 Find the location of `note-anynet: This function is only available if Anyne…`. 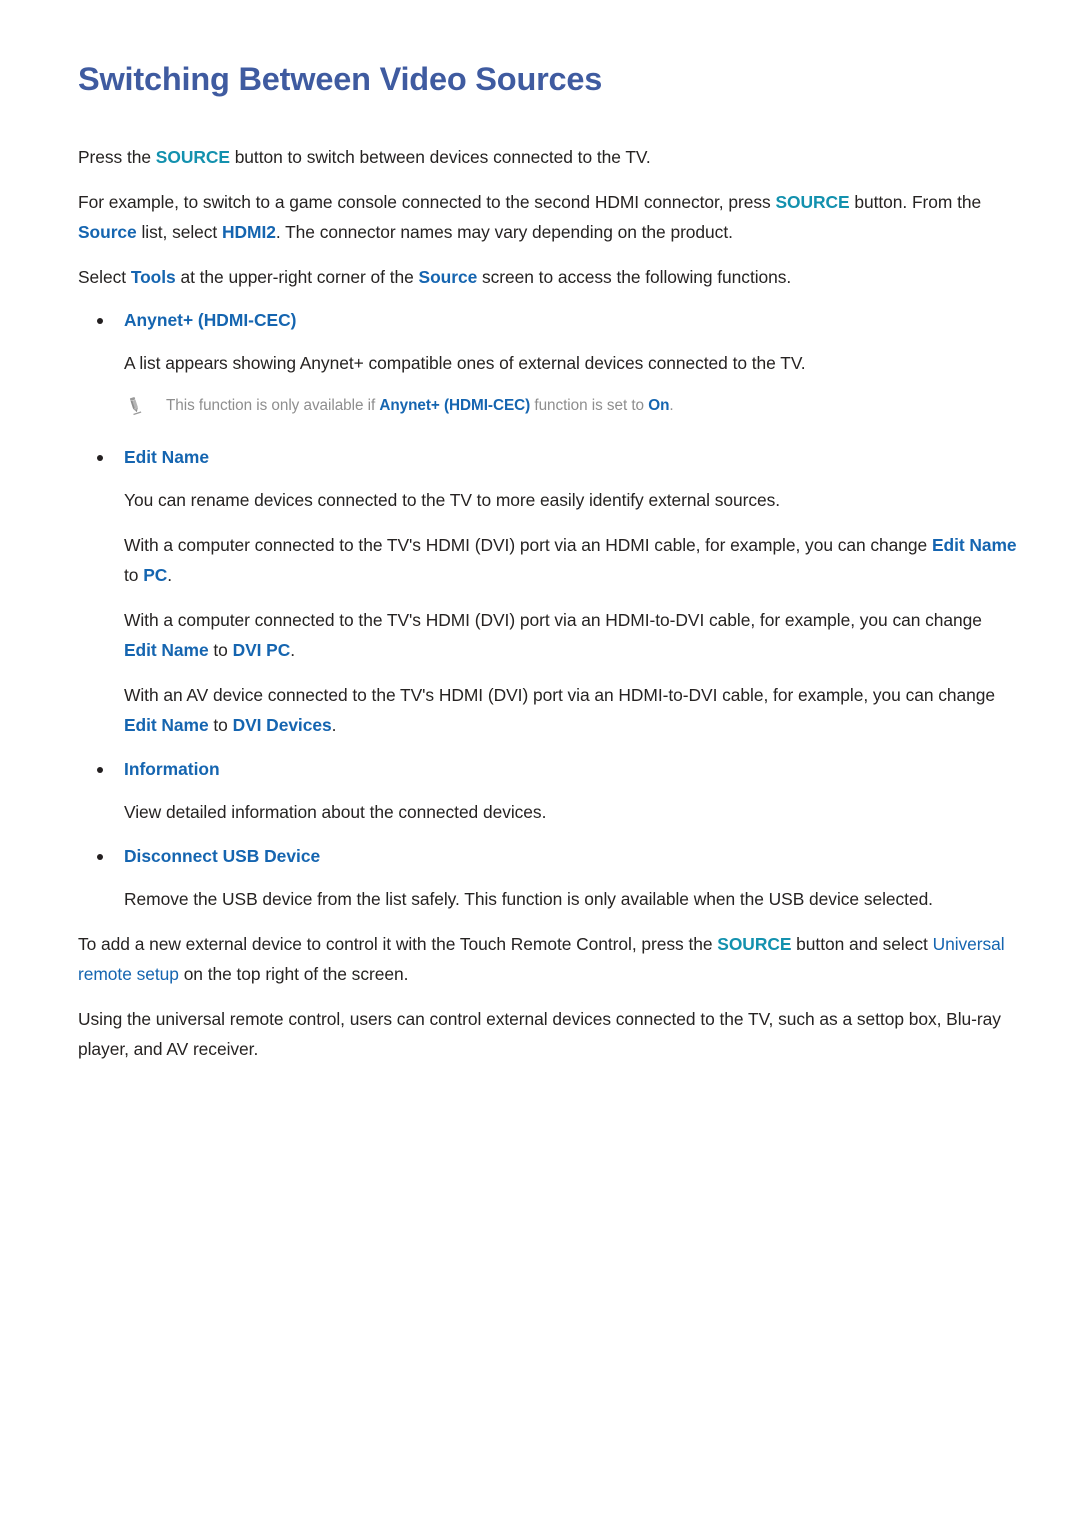

note-anynet: This function is only available if Anyne… is located at coordinates (571, 406).